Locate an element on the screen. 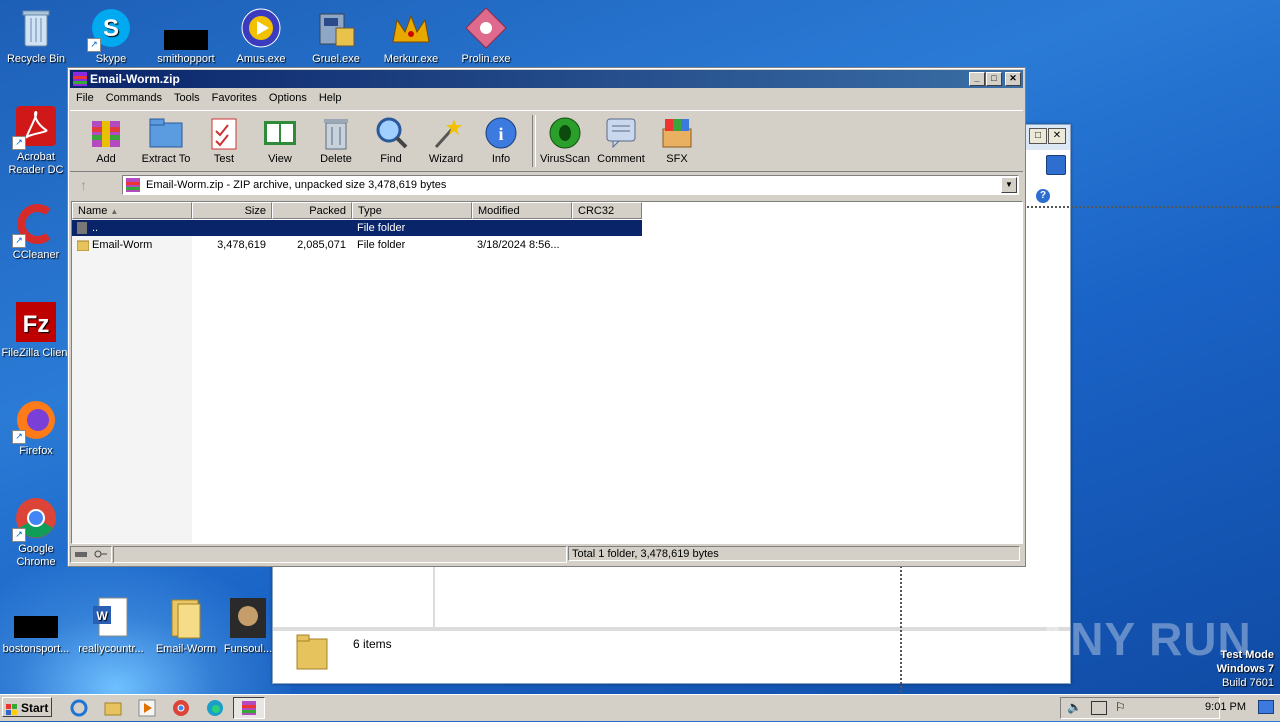 The width and height of the screenshot is (1280, 722). ccleaner-icon: ↗ CCleaner is located at coordinates (36, 232).